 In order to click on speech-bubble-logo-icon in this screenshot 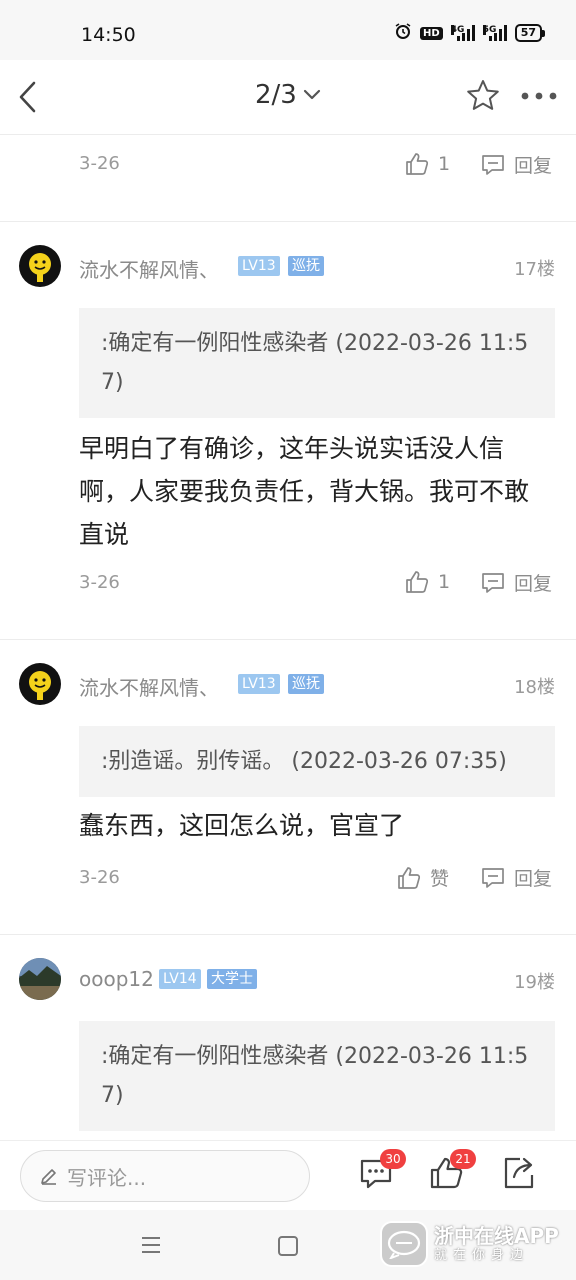, I will do `click(404, 1244)`.